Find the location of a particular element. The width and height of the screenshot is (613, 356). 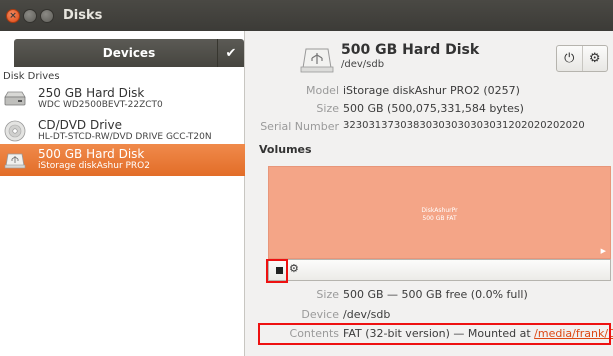

optical-drive-icon is located at coordinates (15, 131).